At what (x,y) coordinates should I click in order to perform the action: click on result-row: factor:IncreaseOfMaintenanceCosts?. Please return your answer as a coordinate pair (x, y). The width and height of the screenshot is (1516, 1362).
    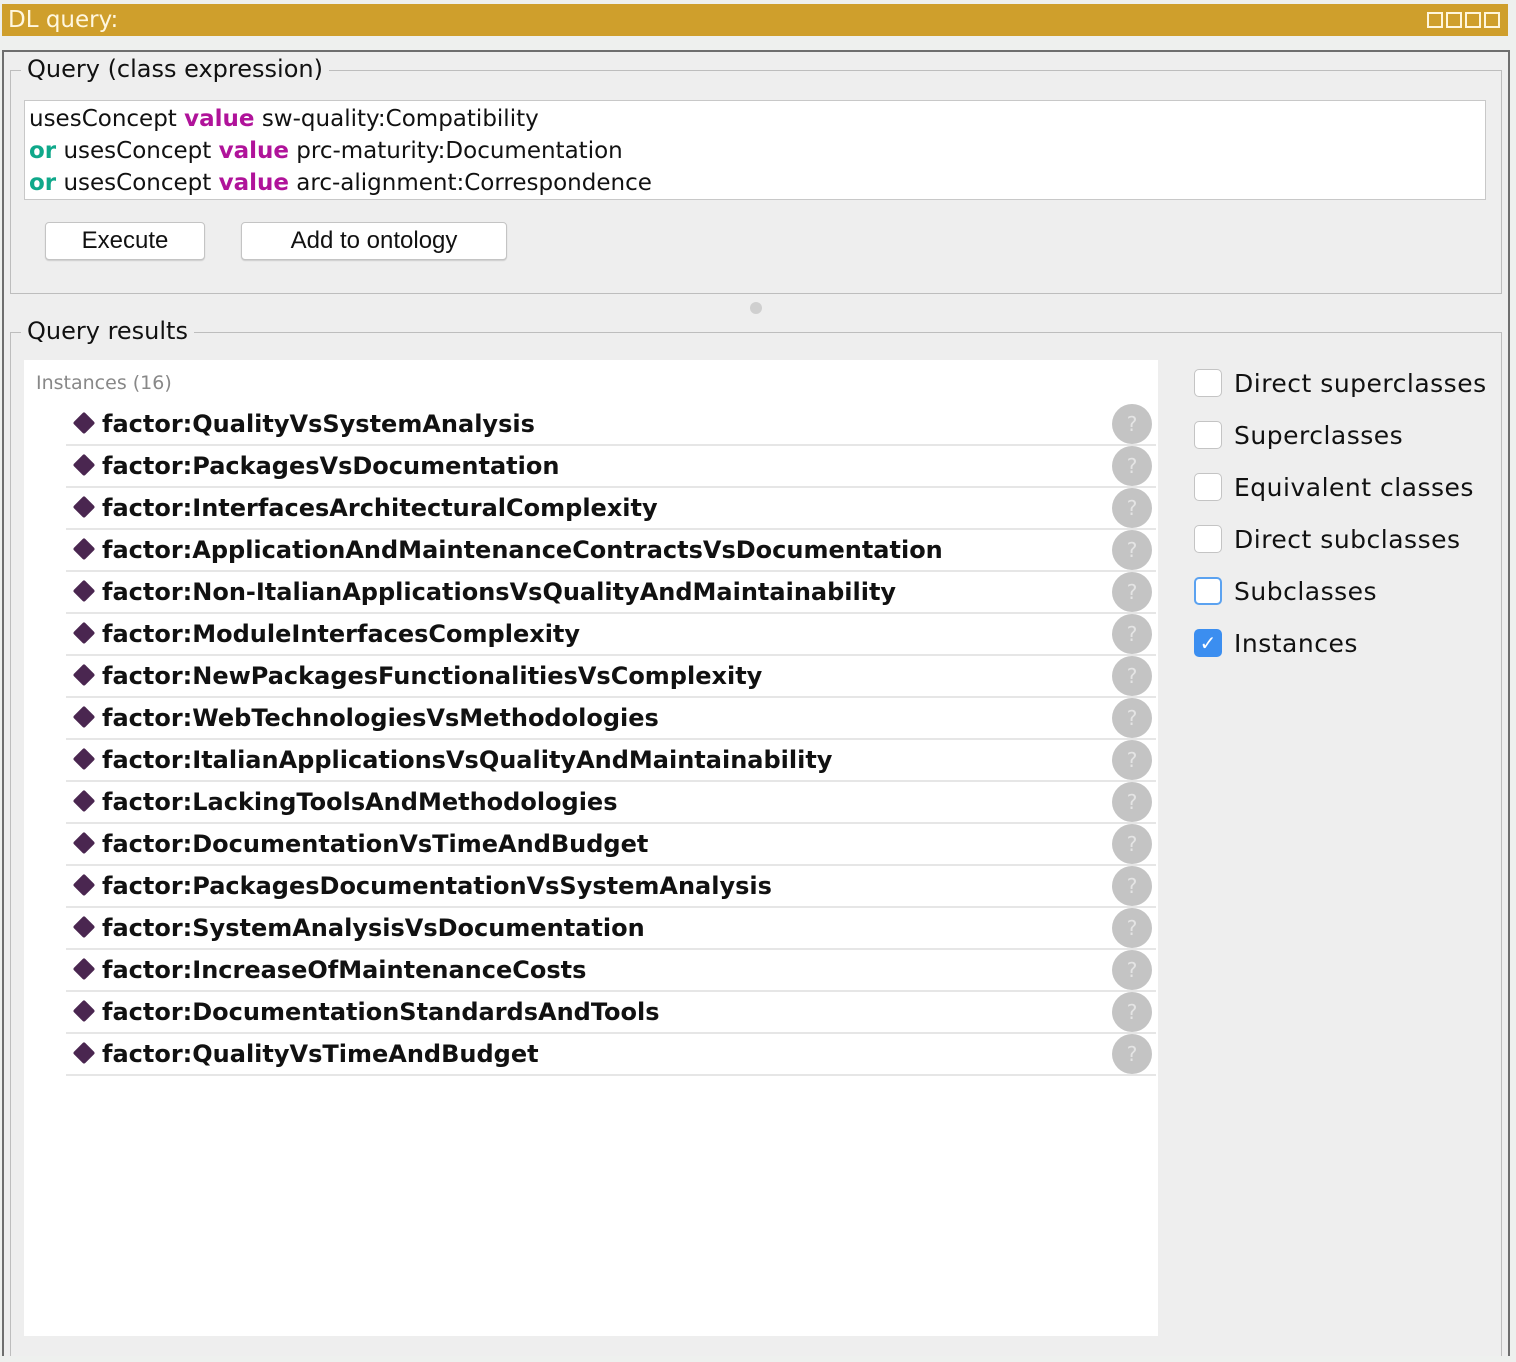
    Looking at the image, I should click on (611, 971).